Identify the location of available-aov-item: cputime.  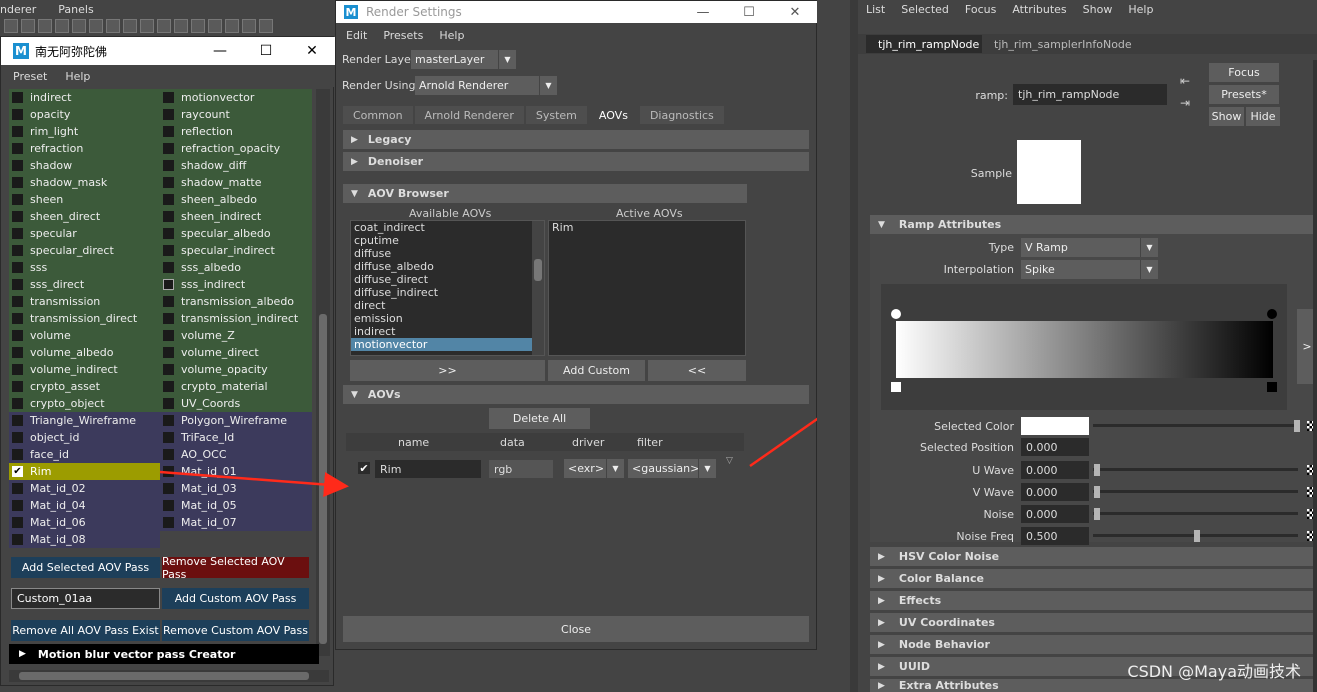
(447, 240).